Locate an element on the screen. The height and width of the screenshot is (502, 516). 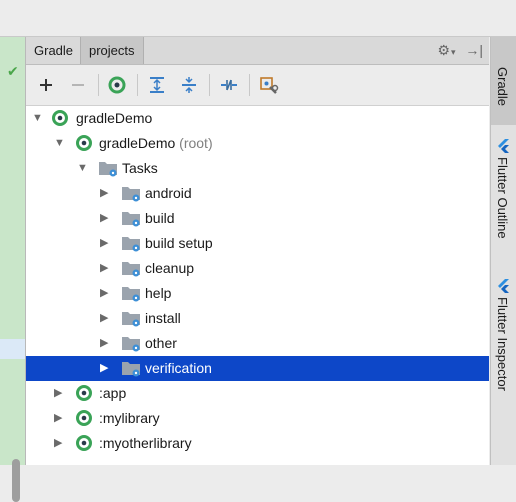
tree-node-task-group: ▶ build is located at coordinates (257, 218).